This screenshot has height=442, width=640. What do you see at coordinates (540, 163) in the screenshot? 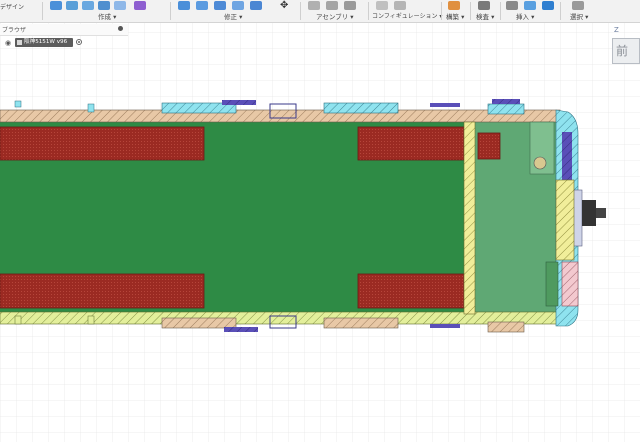
I see `master-controller` at bounding box center [540, 163].